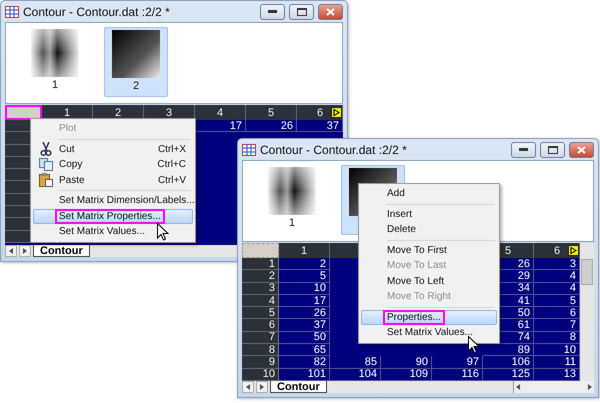 The height and width of the screenshot is (403, 600). I want to click on table-cell: 97, so click(457, 362).